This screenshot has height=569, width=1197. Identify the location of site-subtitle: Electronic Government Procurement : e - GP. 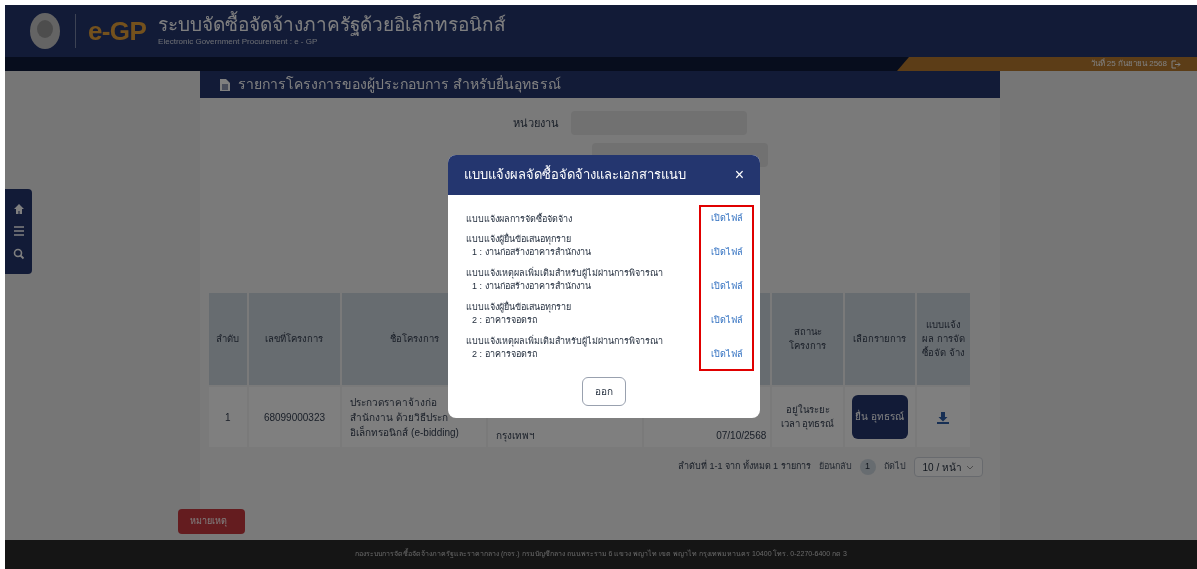
(238, 42).